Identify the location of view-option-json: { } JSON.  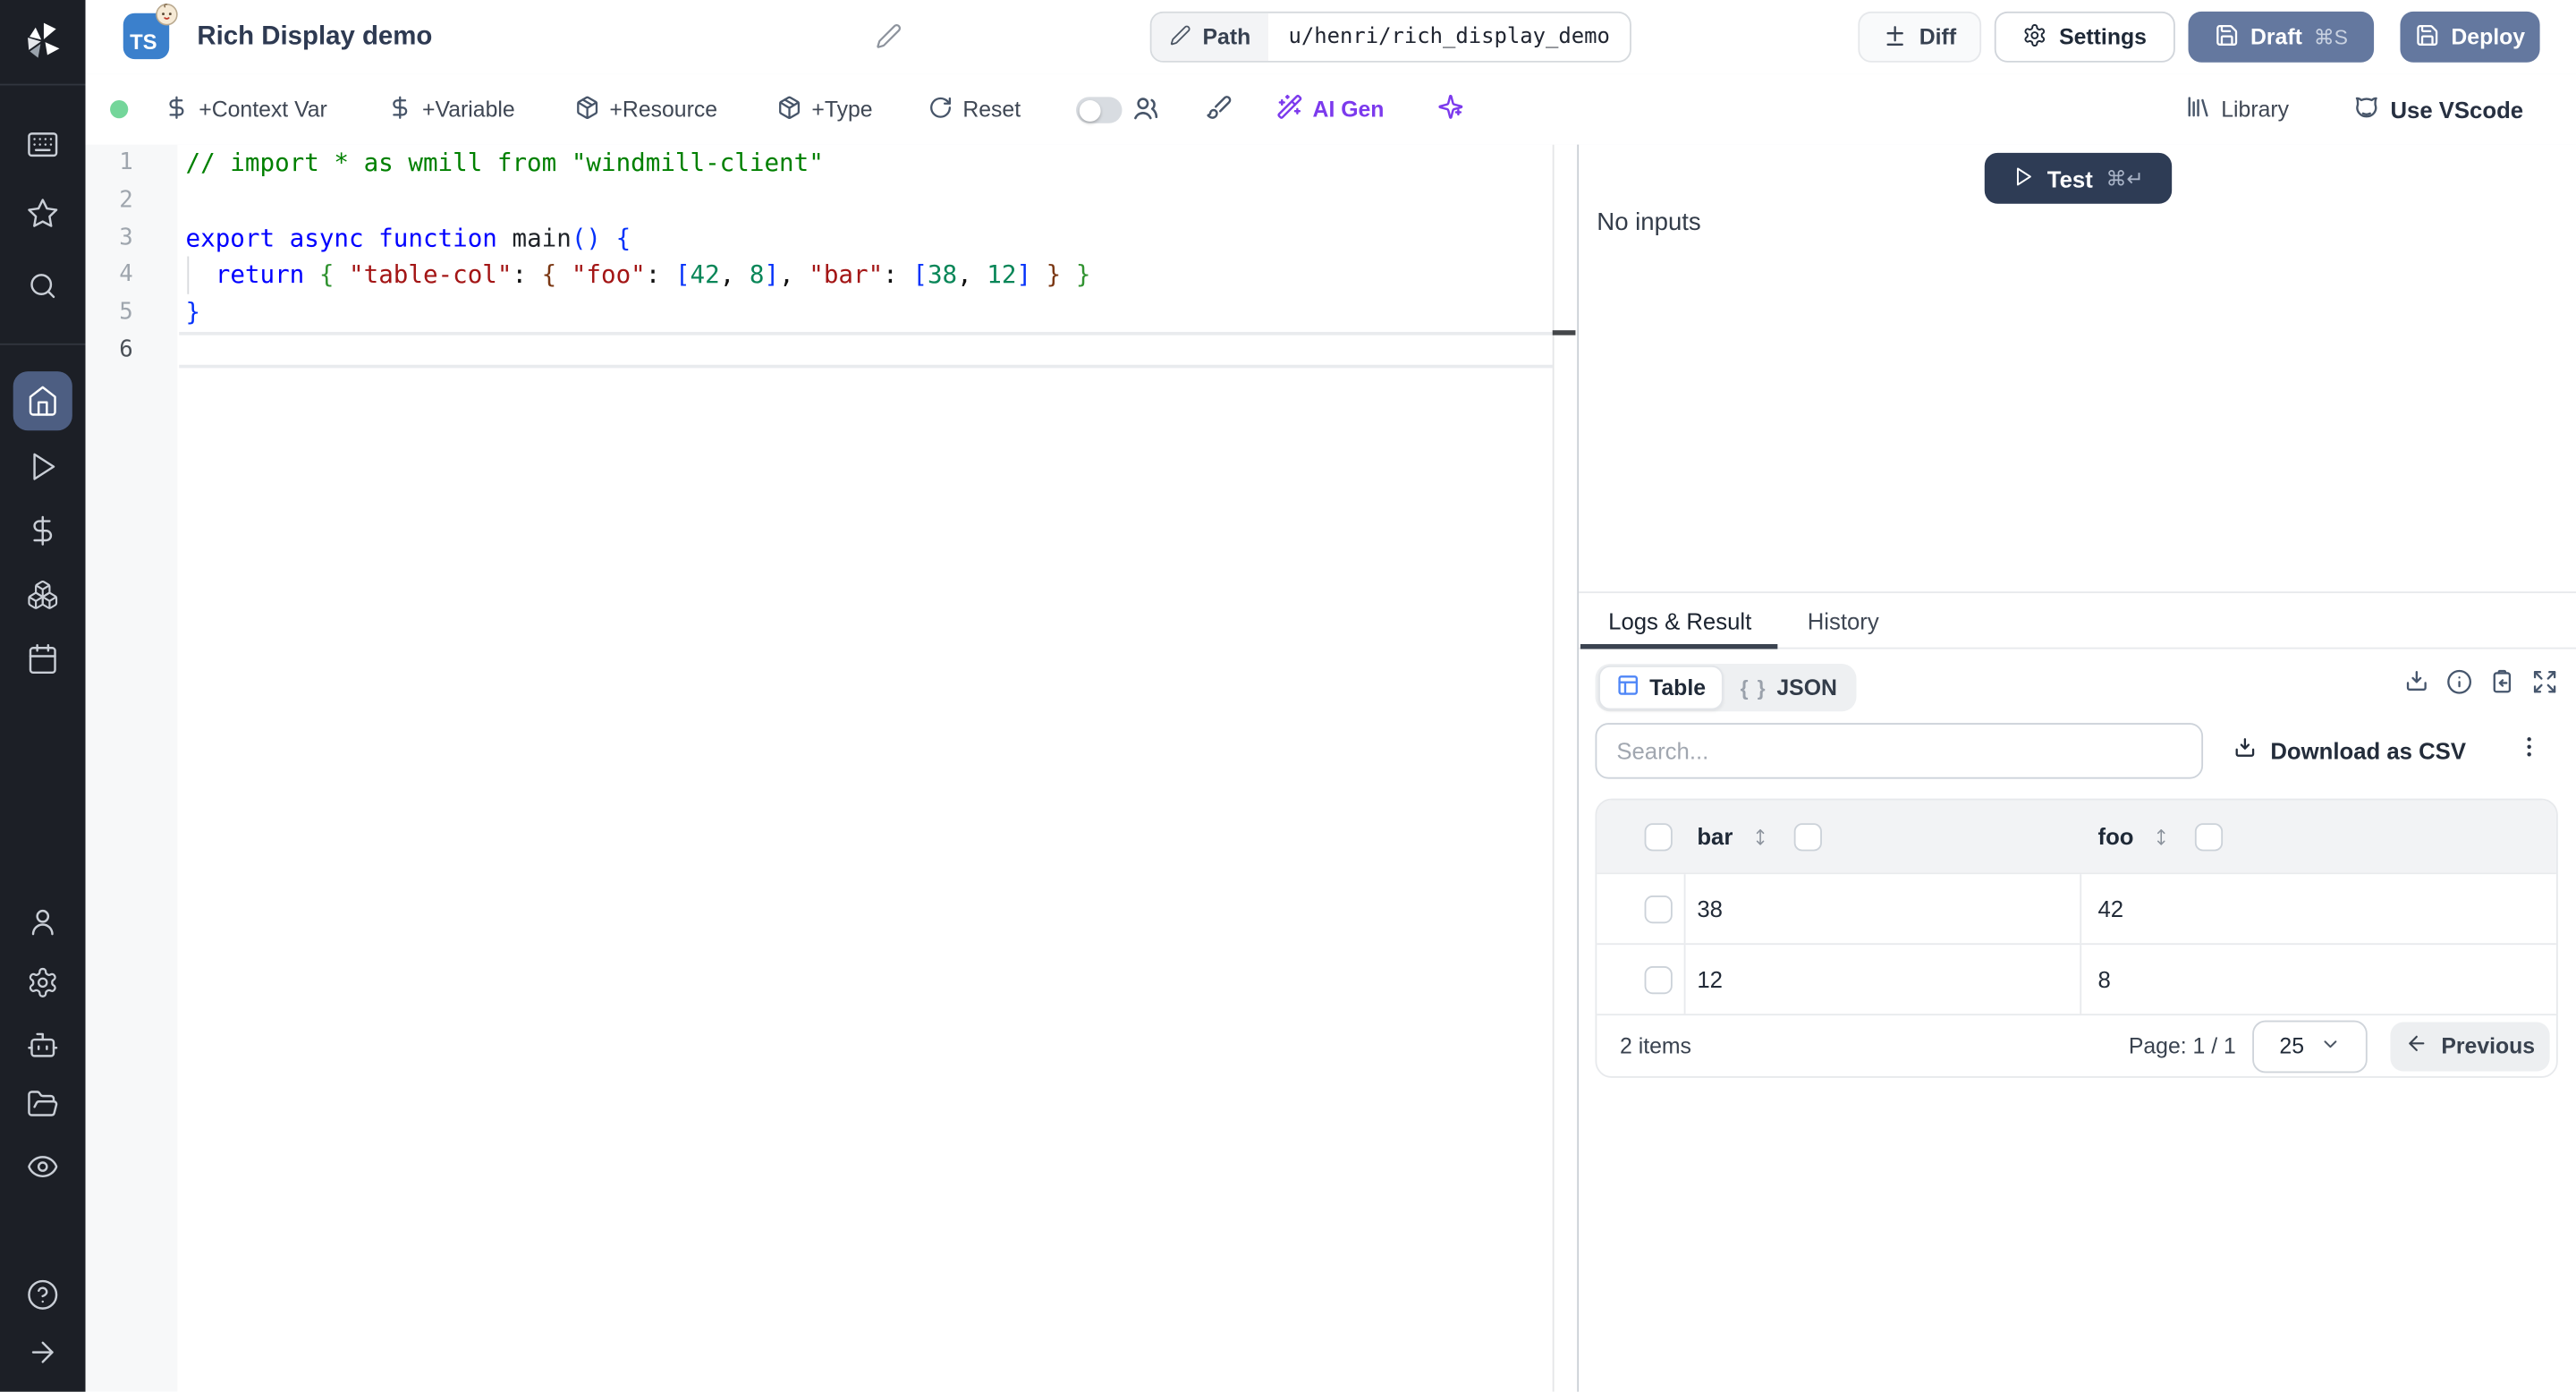
(1788, 688).